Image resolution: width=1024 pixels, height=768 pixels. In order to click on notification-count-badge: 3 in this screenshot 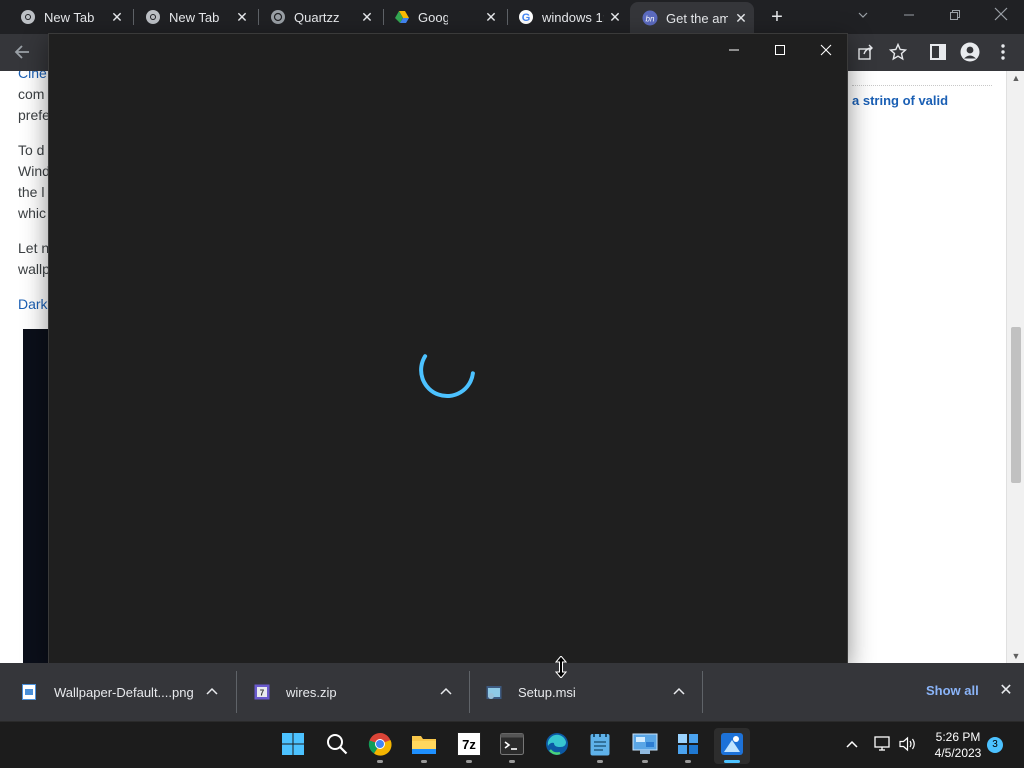, I will do `click(995, 745)`.